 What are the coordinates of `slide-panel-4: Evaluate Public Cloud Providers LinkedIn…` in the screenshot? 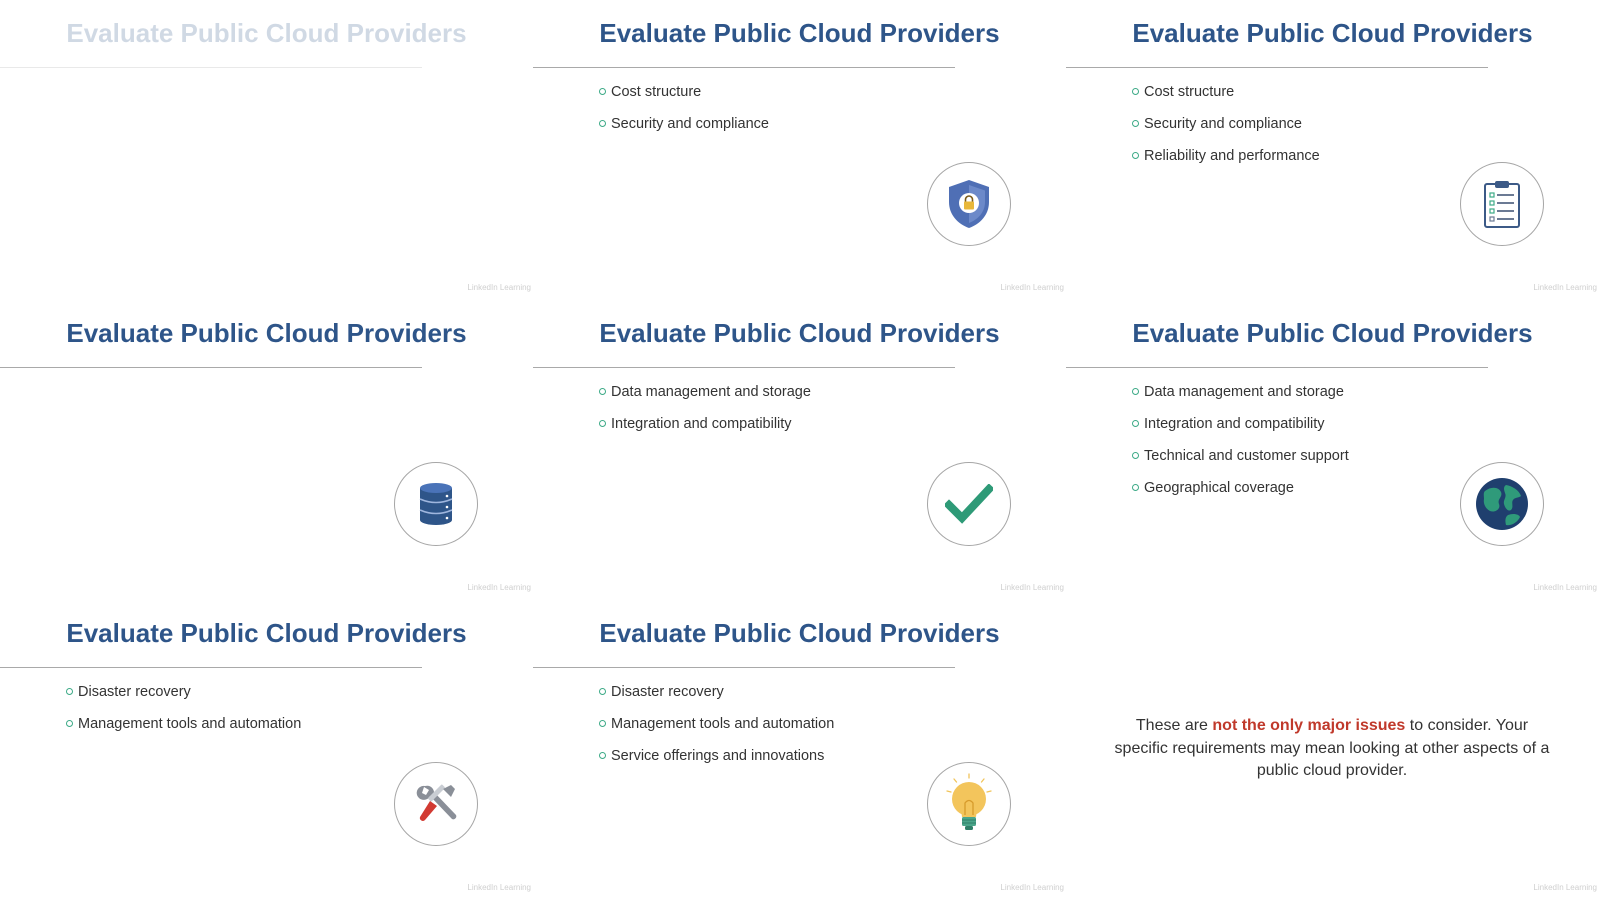 It's located at (266, 450).